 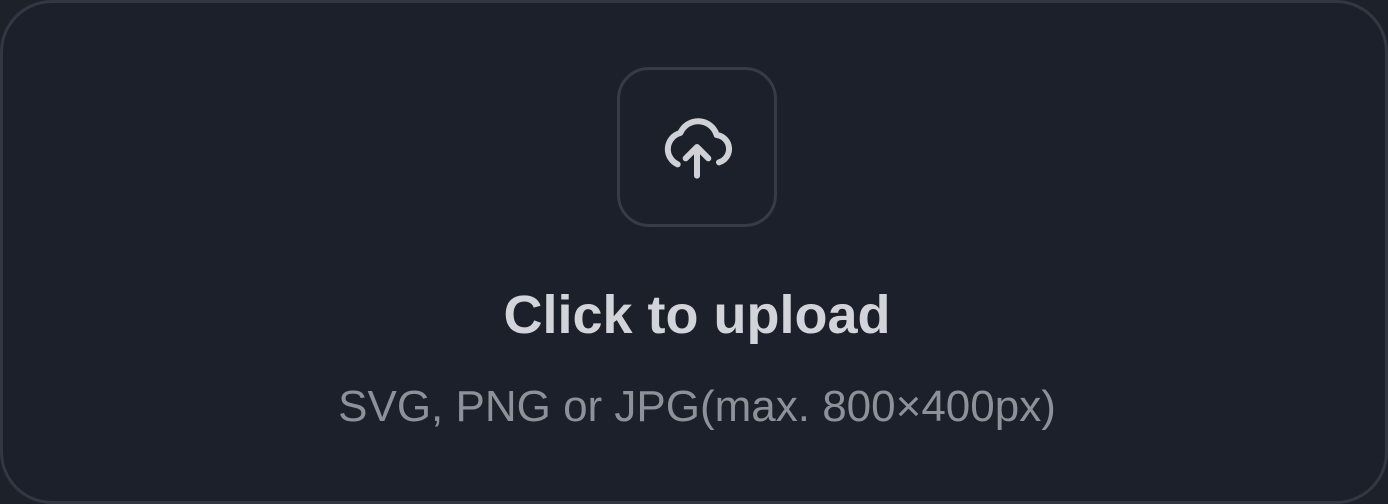 What do you see at coordinates (697, 406) in the screenshot?
I see `upload-hint: SVG, PNG or JPG(max. 800×400px)` at bounding box center [697, 406].